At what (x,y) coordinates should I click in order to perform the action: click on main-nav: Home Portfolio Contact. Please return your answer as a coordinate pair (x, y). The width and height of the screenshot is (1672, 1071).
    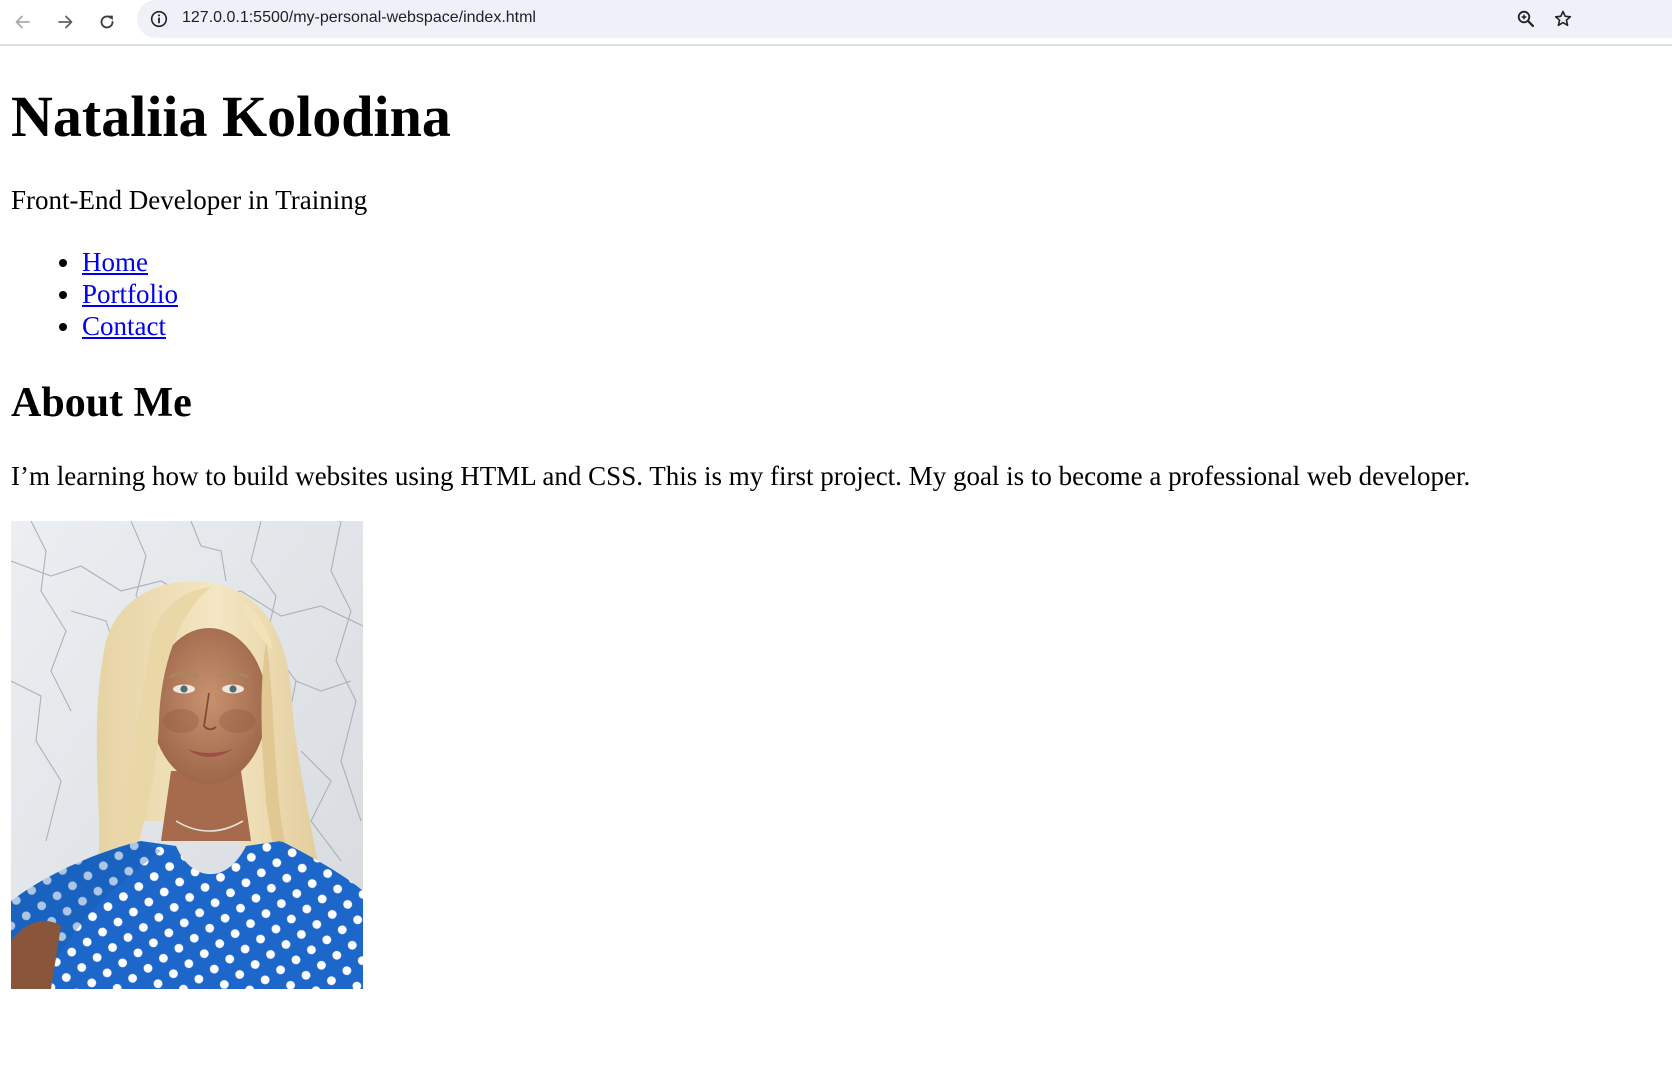
    Looking at the image, I should click on (89, 294).